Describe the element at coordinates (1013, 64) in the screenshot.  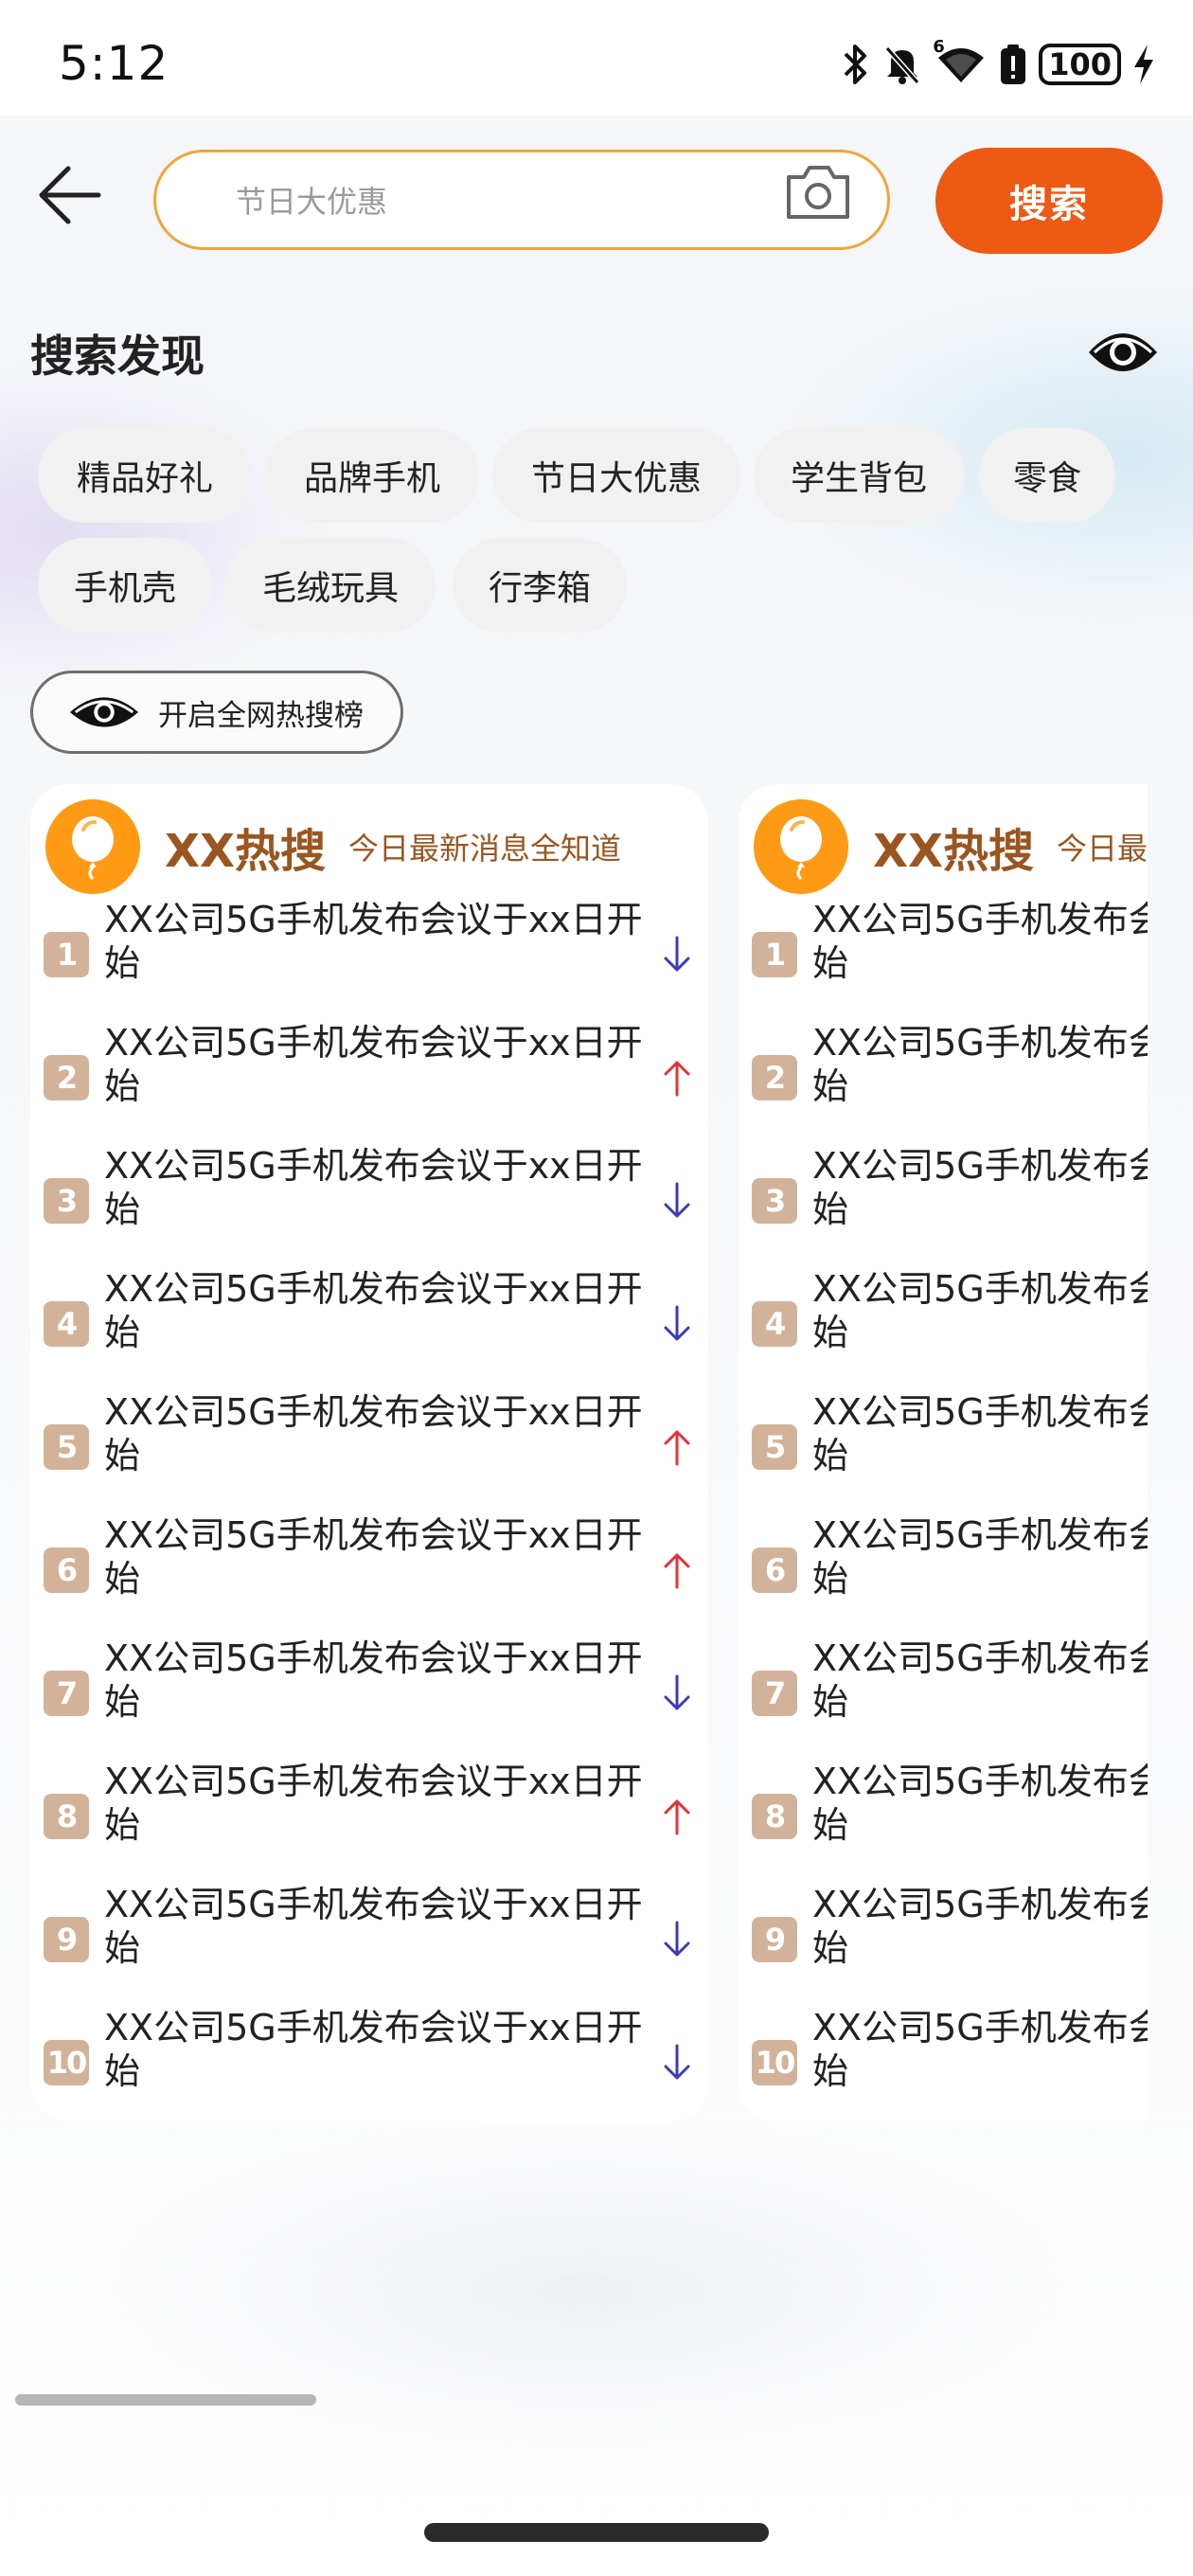
I see `battery-alert-icon` at that location.